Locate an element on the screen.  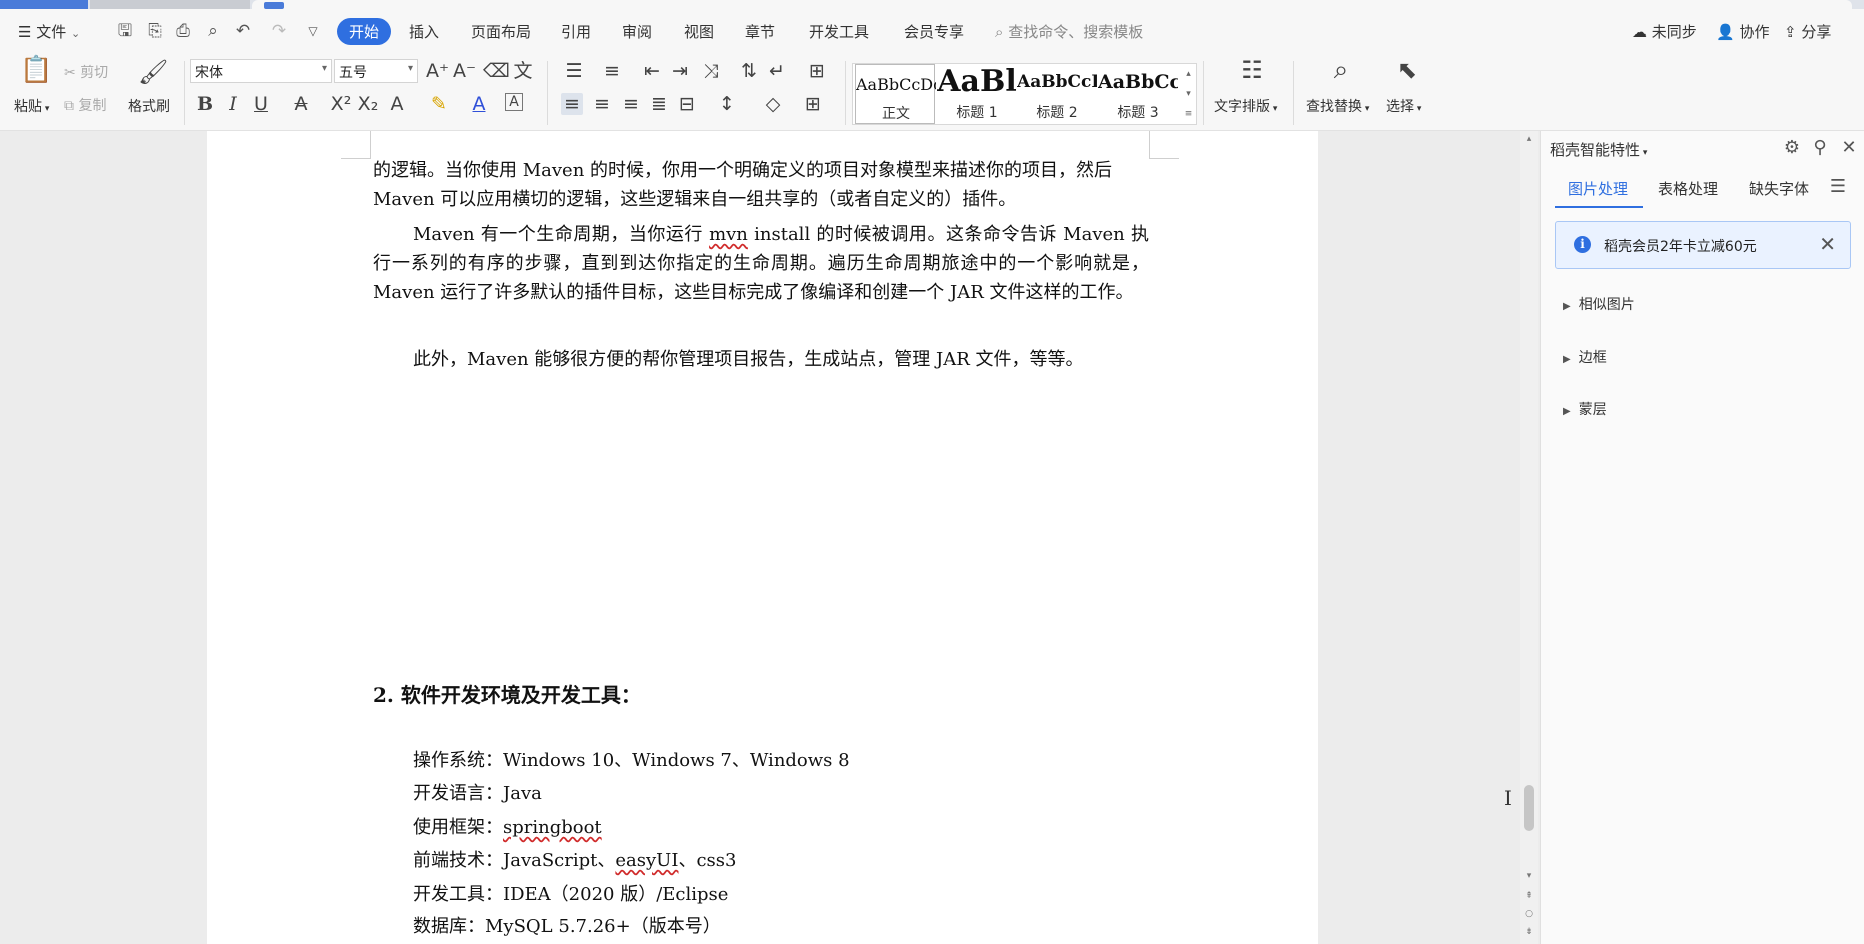
subscript-icon: X₂ is located at coordinates (368, 104).